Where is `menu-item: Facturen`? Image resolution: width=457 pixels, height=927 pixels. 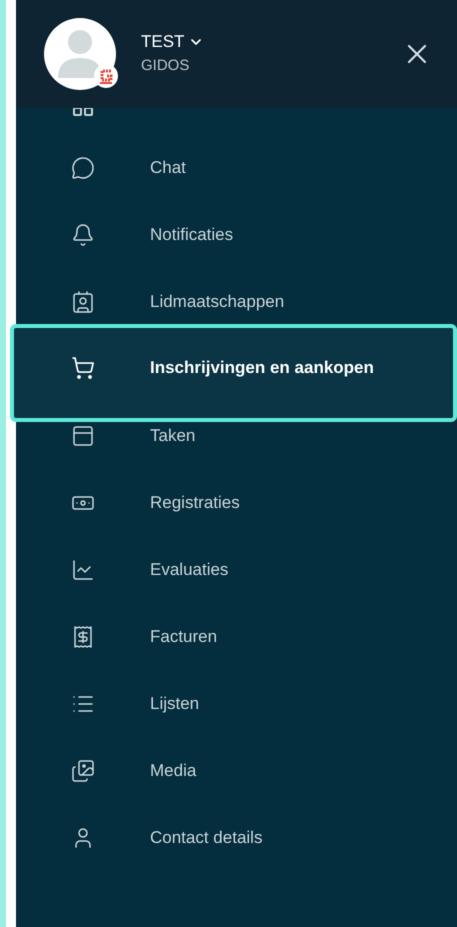 menu-item: Facturen is located at coordinates (236, 636).